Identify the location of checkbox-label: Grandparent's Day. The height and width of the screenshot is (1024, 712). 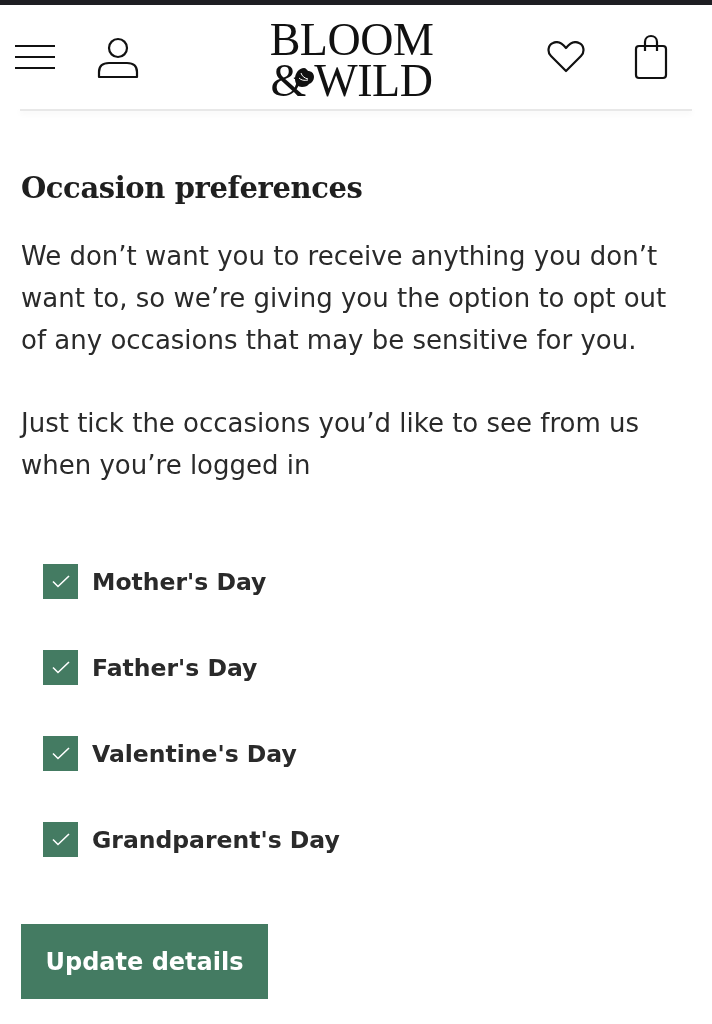
(216, 839).